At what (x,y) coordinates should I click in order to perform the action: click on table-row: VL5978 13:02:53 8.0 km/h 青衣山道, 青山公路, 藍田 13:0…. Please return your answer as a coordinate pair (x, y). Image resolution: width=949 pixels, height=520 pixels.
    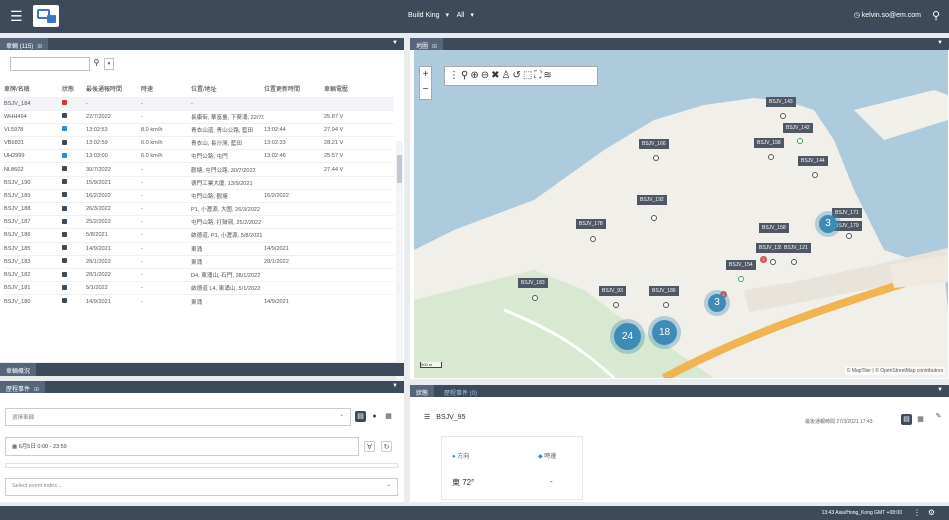
    Looking at the image, I should click on (199, 129).